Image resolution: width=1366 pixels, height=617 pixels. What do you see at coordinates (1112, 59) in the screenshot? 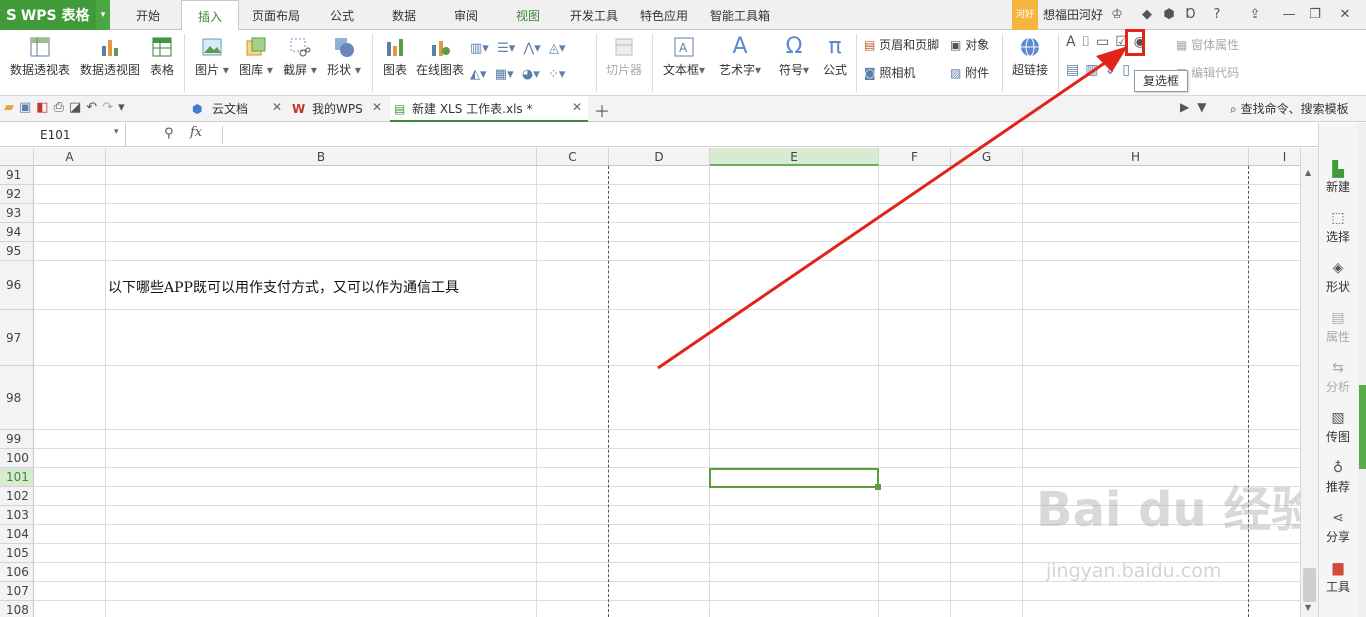
I see `arrow-head` at bounding box center [1112, 59].